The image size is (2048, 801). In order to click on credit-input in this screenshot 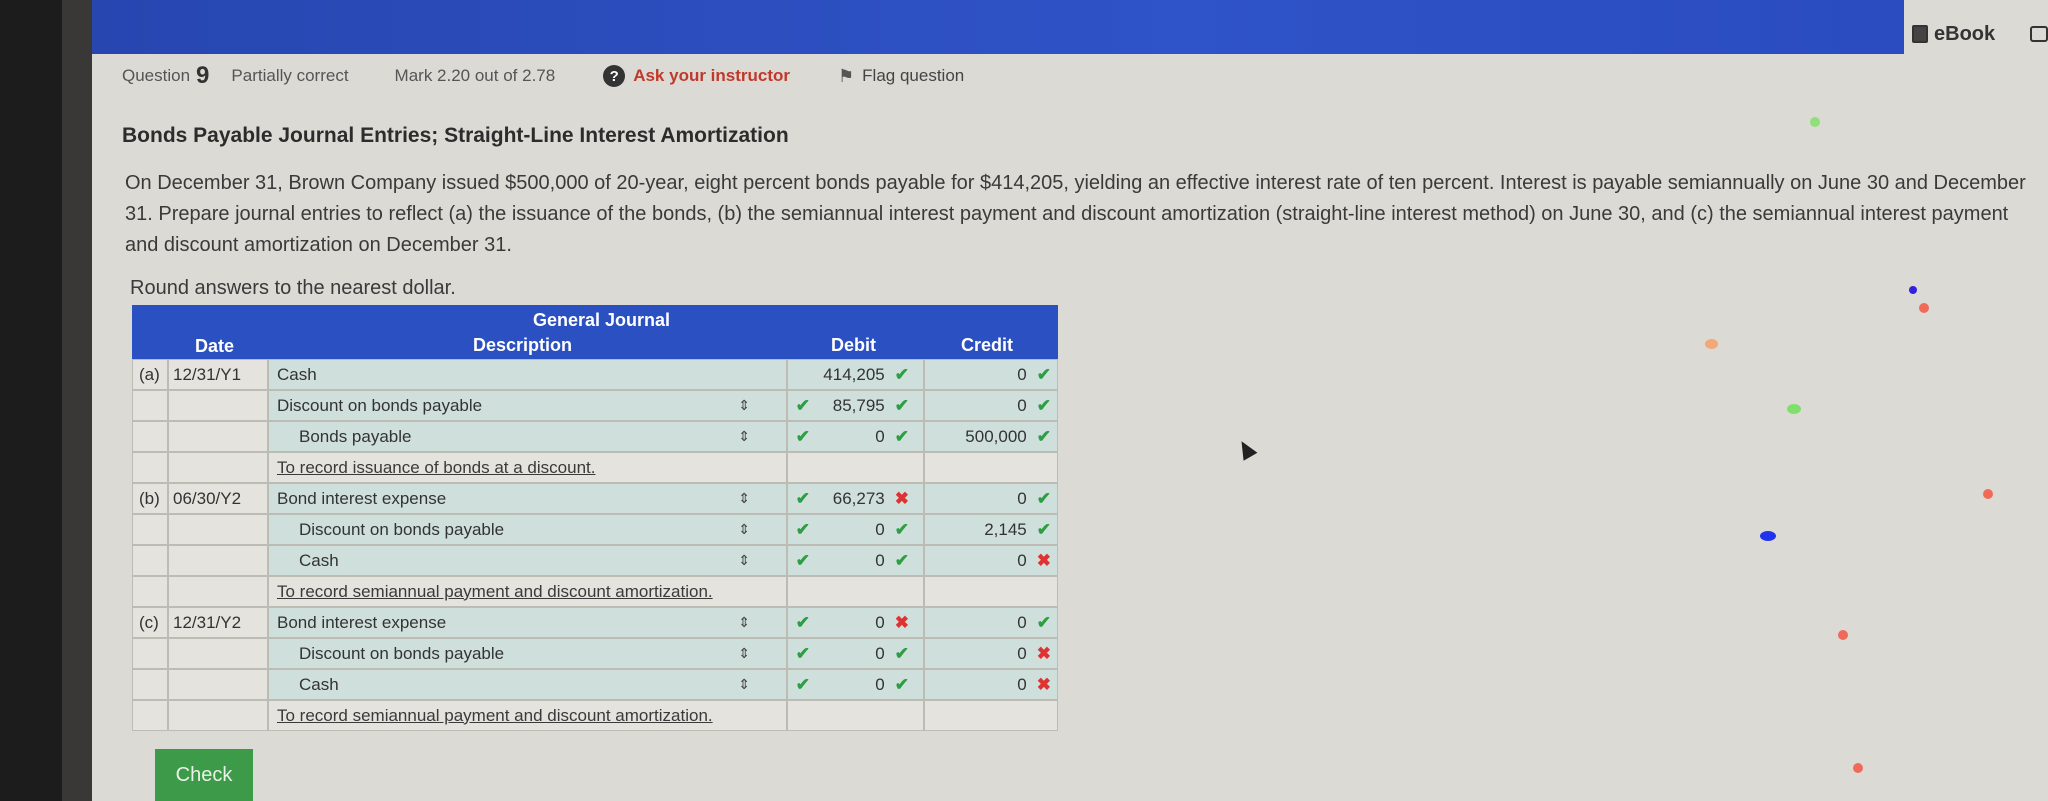, I will do `click(991, 467)`.